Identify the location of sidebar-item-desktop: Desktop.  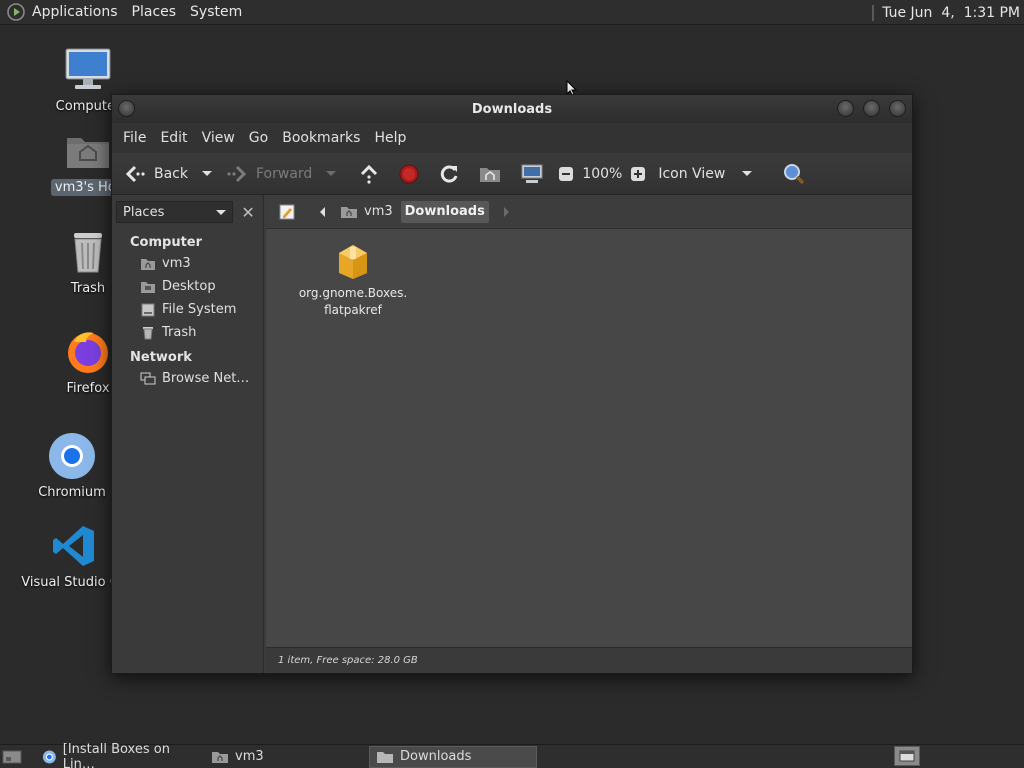
(187, 286).